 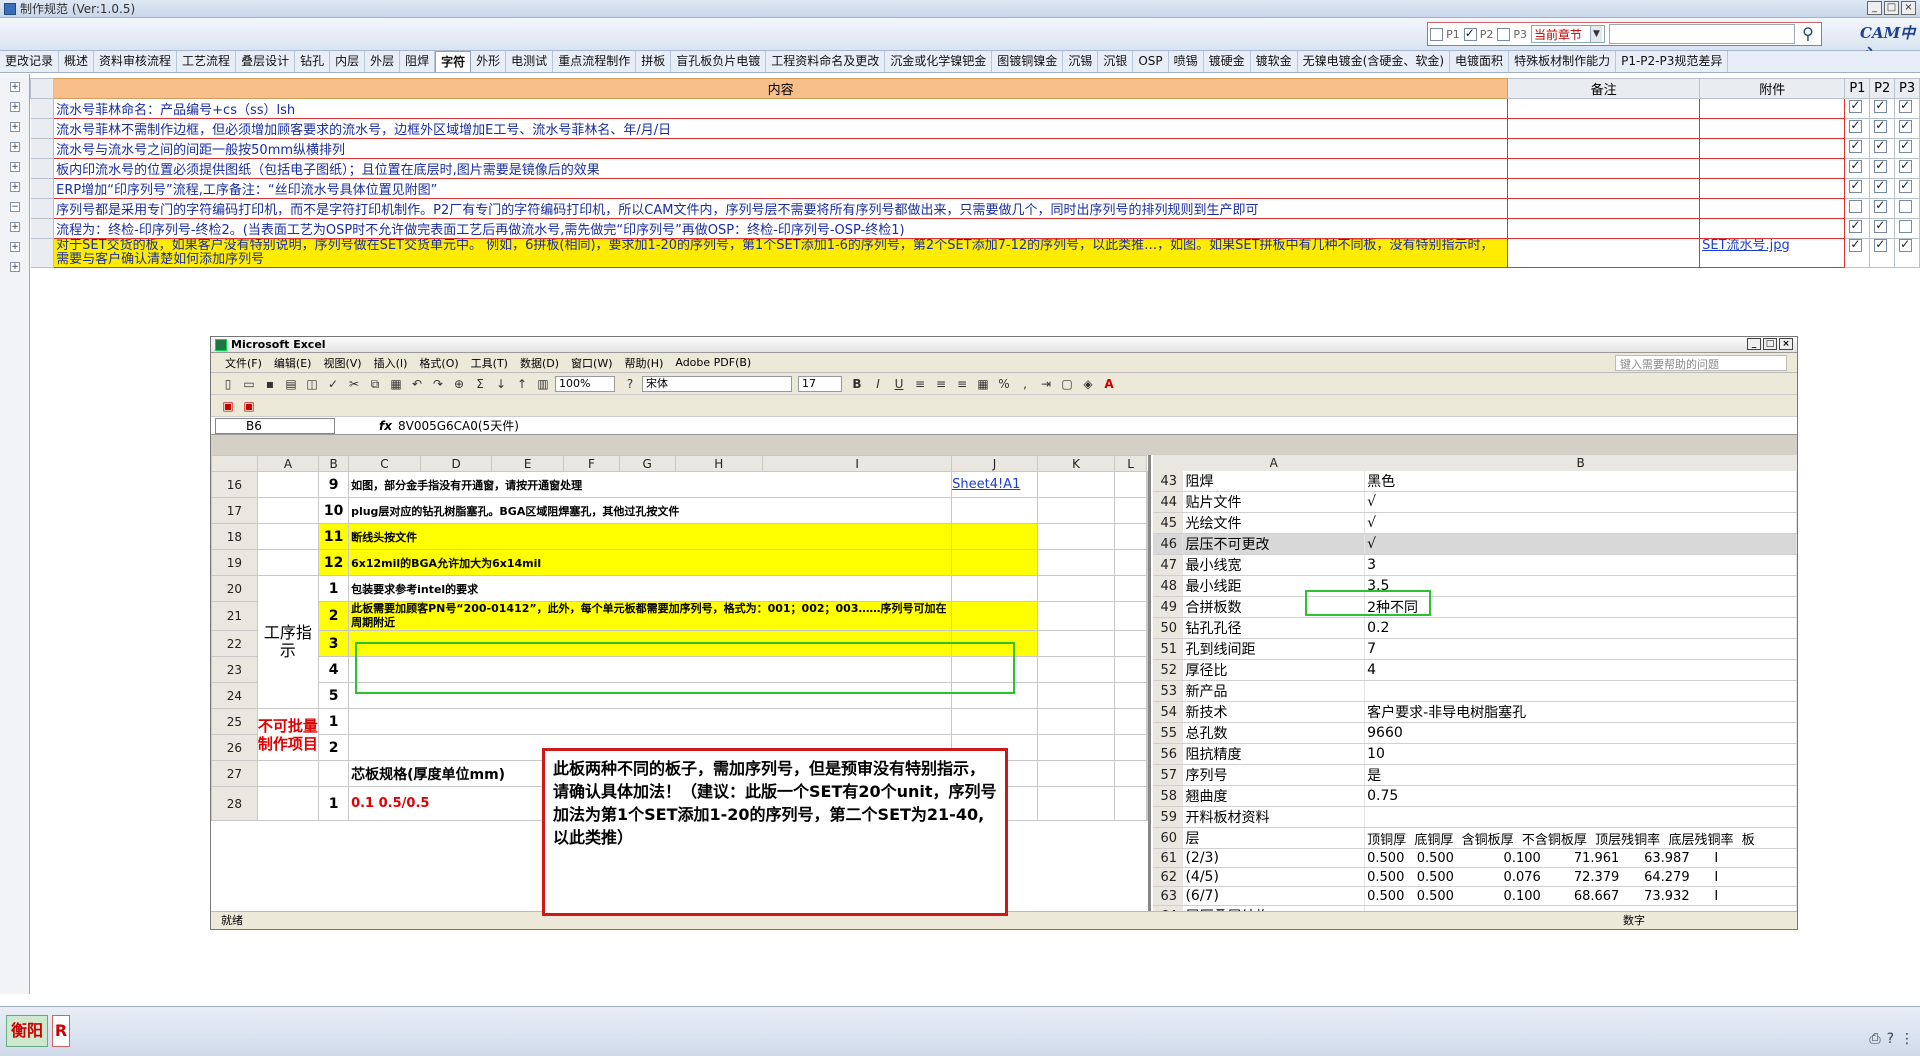 I want to click on cell-a, so click(x=288, y=536).